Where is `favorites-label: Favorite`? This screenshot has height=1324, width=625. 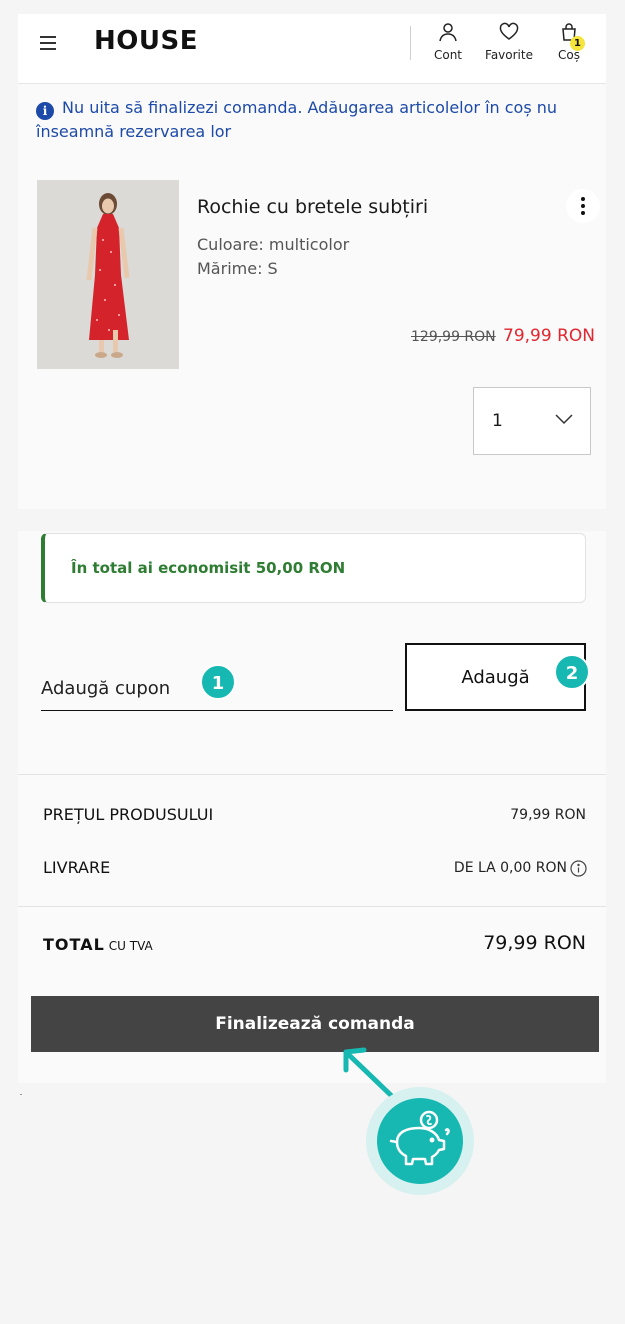 favorites-label: Favorite is located at coordinates (509, 55).